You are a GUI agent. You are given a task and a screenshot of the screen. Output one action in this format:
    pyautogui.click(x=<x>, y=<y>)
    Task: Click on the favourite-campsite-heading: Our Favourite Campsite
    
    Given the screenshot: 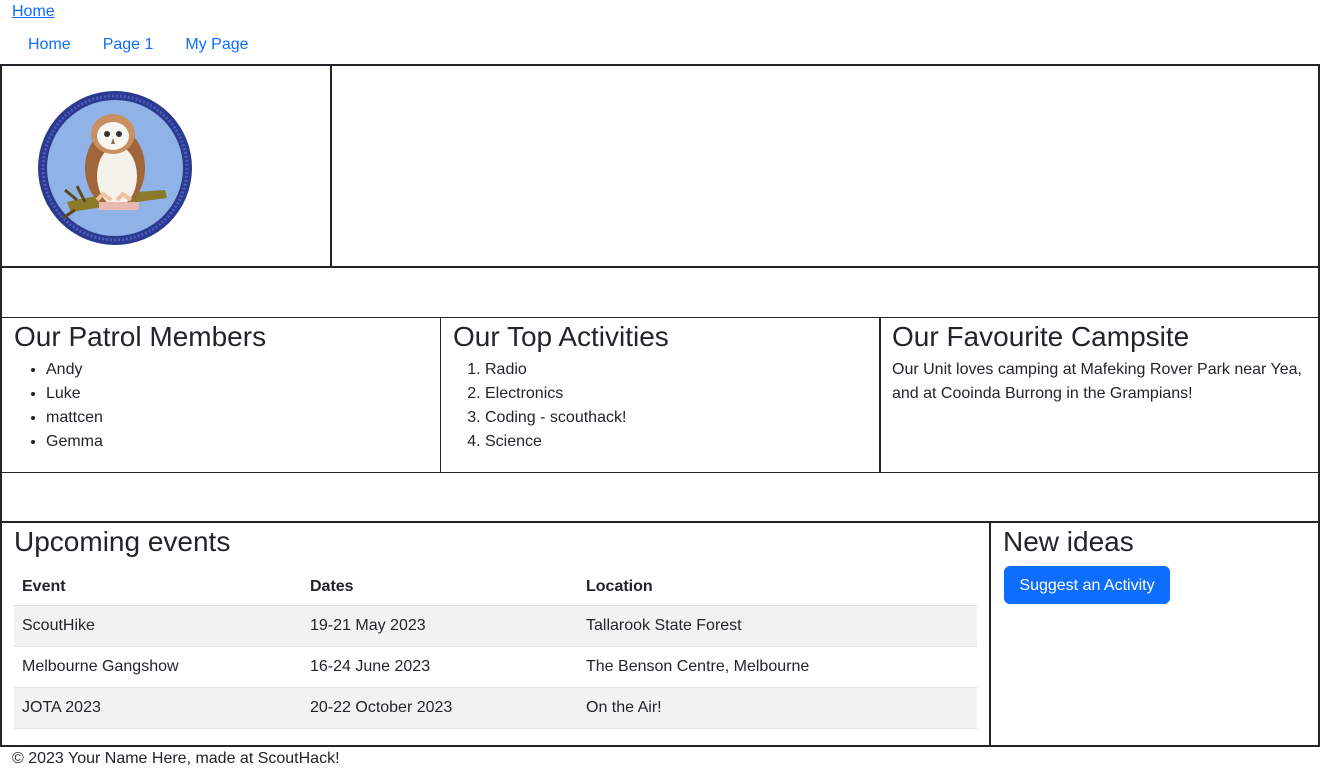 What is the action you would take?
    pyautogui.click(x=1041, y=336)
    